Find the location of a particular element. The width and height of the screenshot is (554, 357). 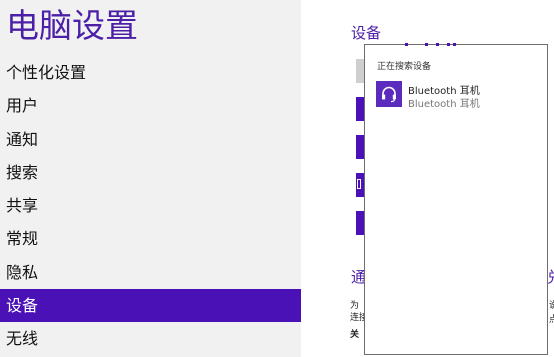

nav-item-personalize: 个性化设置 is located at coordinates (150, 72).